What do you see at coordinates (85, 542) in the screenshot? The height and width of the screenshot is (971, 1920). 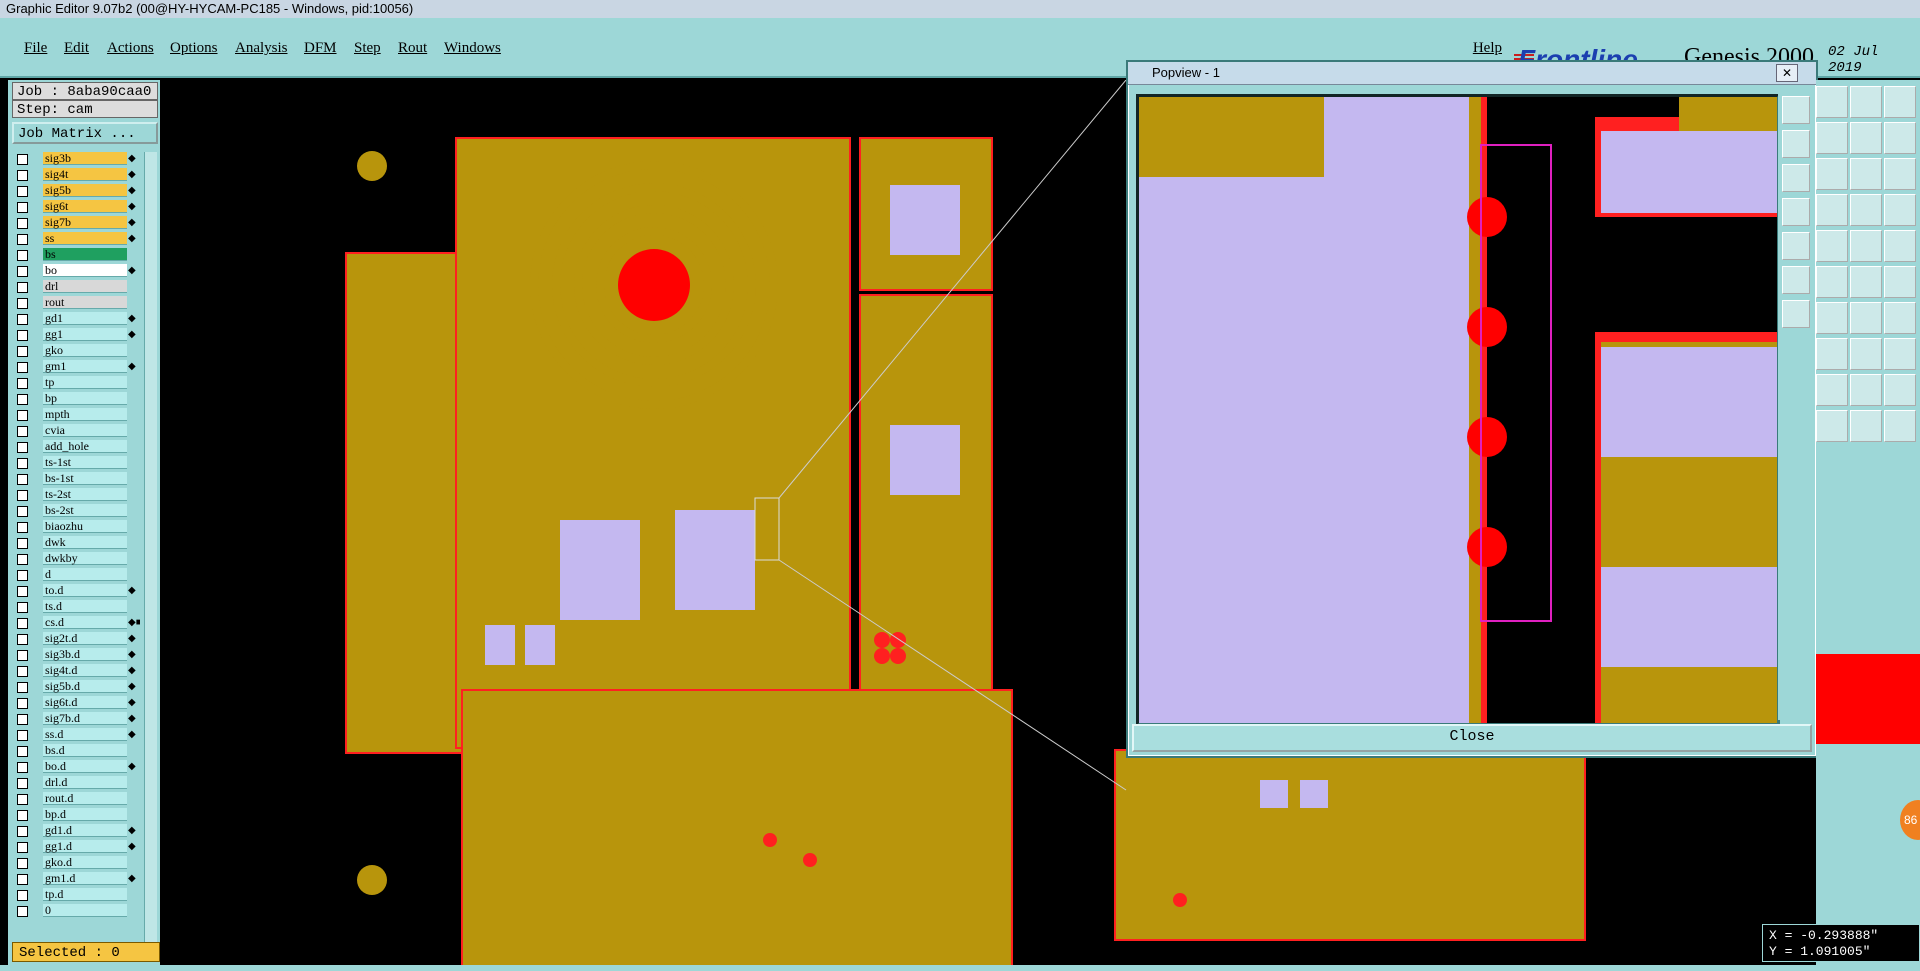 I see `layer-name: dwk` at bounding box center [85, 542].